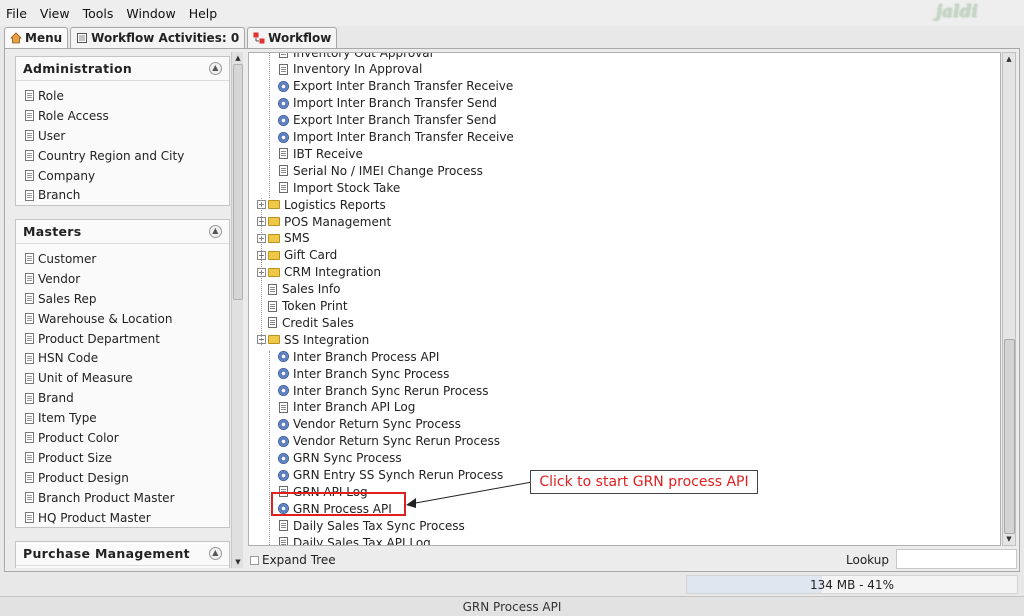 The width and height of the screenshot is (1024, 616). I want to click on menu-view: View, so click(55, 13).